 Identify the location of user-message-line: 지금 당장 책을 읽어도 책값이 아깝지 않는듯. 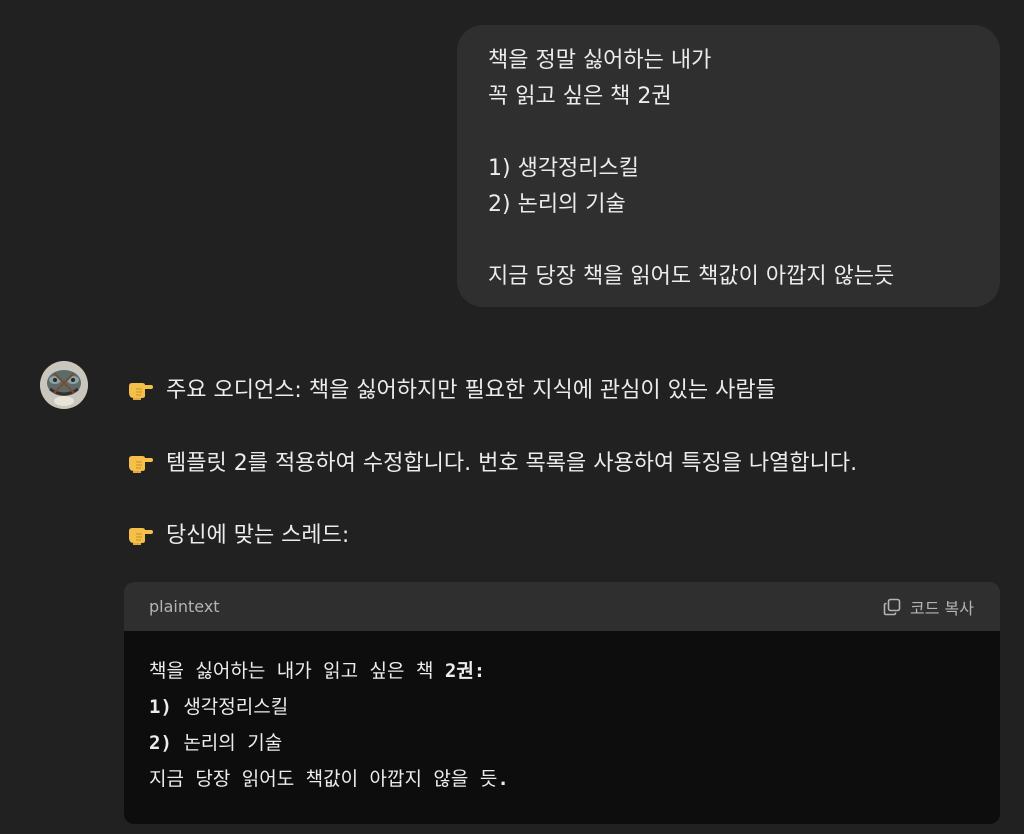
(691, 276).